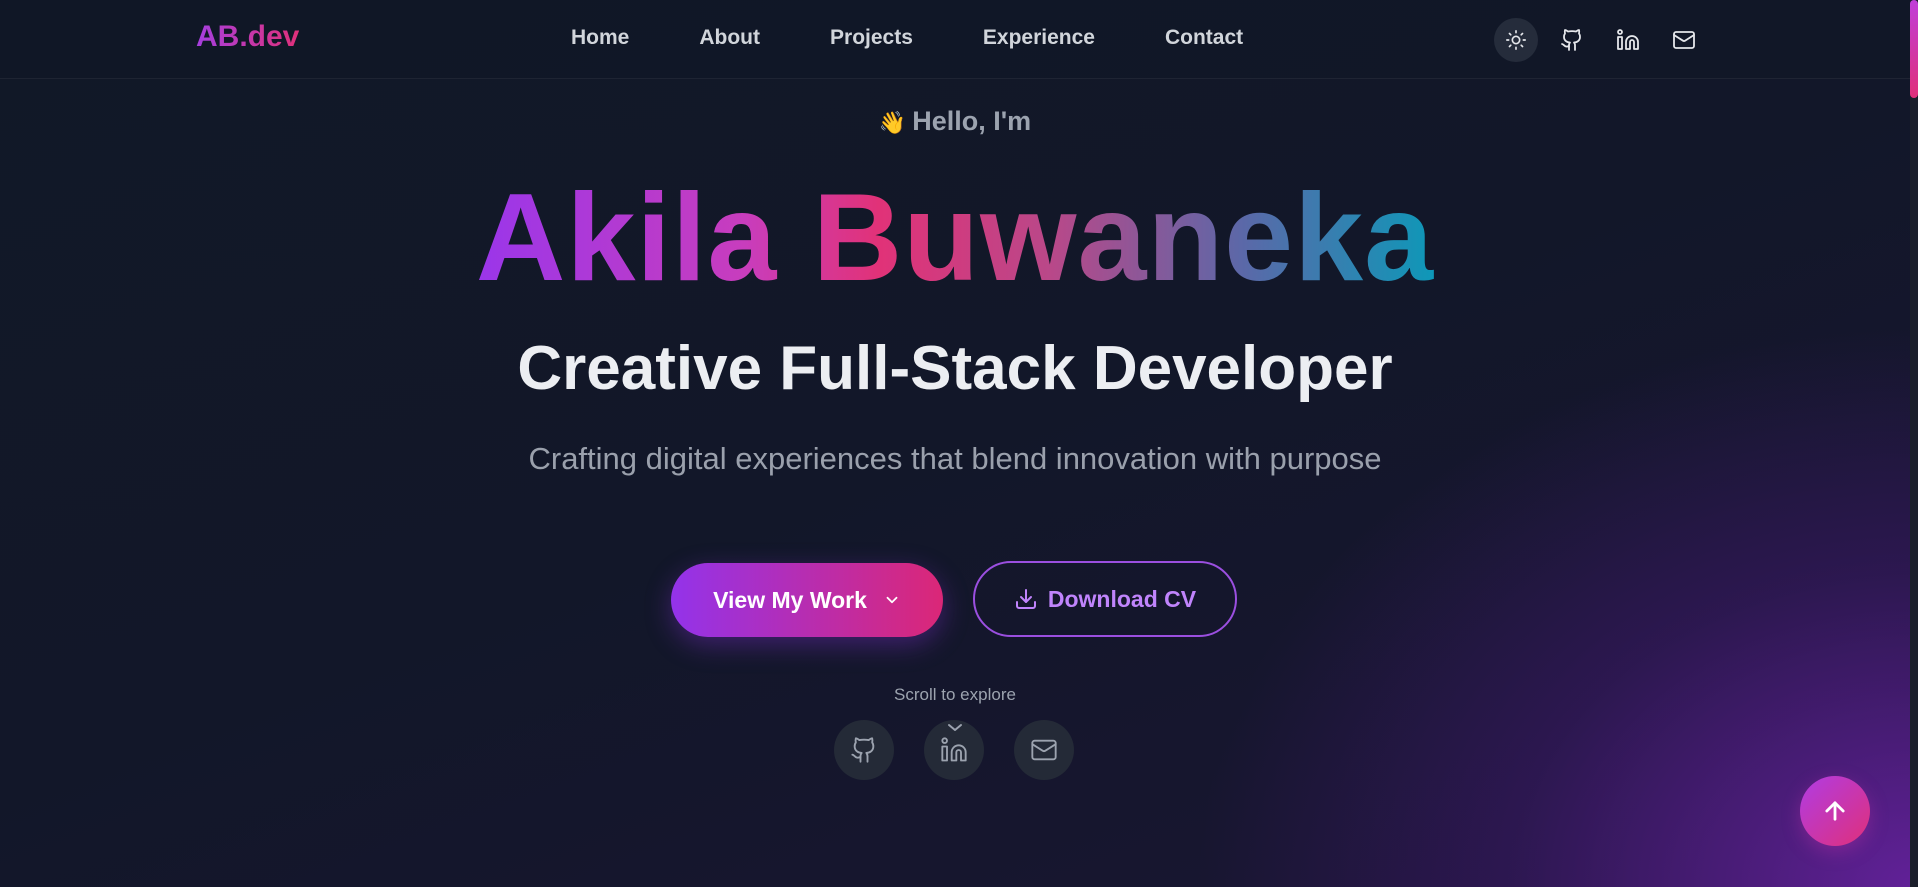 Image resolution: width=1918 pixels, height=887 pixels. Describe the element at coordinates (955, 368) in the screenshot. I see `hero-role: Creative Full-Stack Developer` at that location.